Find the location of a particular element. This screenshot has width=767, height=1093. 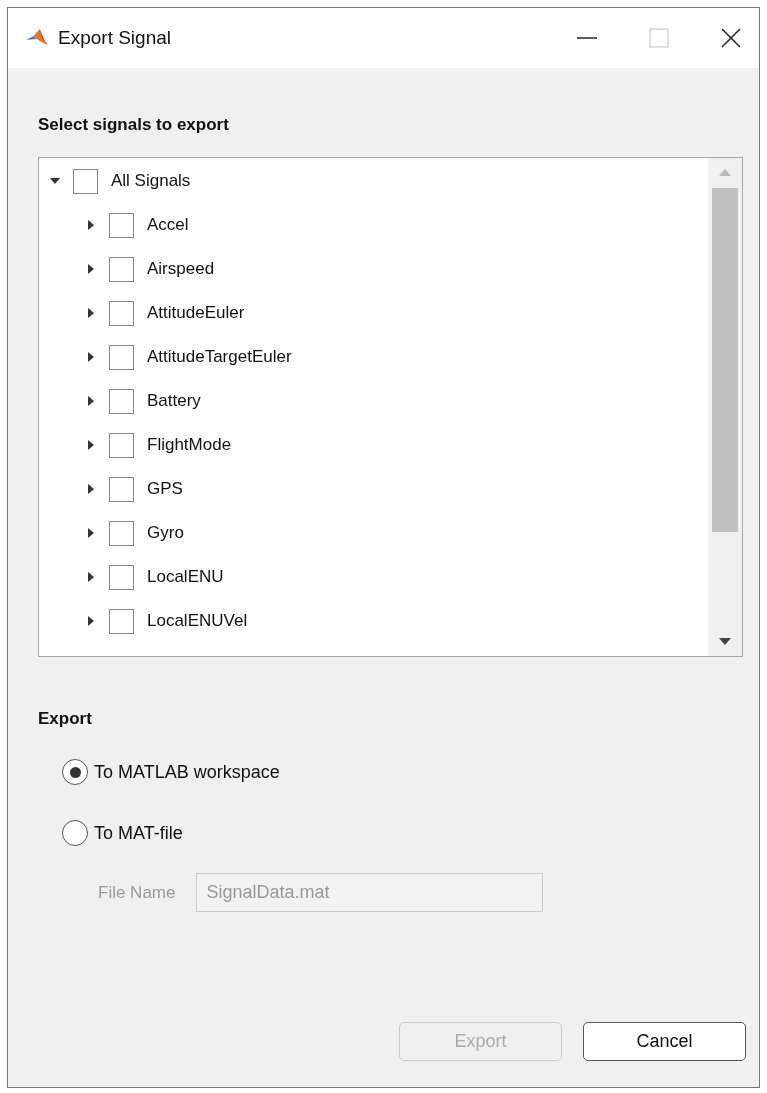

option-label: To MATLAB workspace is located at coordinates (187, 772).